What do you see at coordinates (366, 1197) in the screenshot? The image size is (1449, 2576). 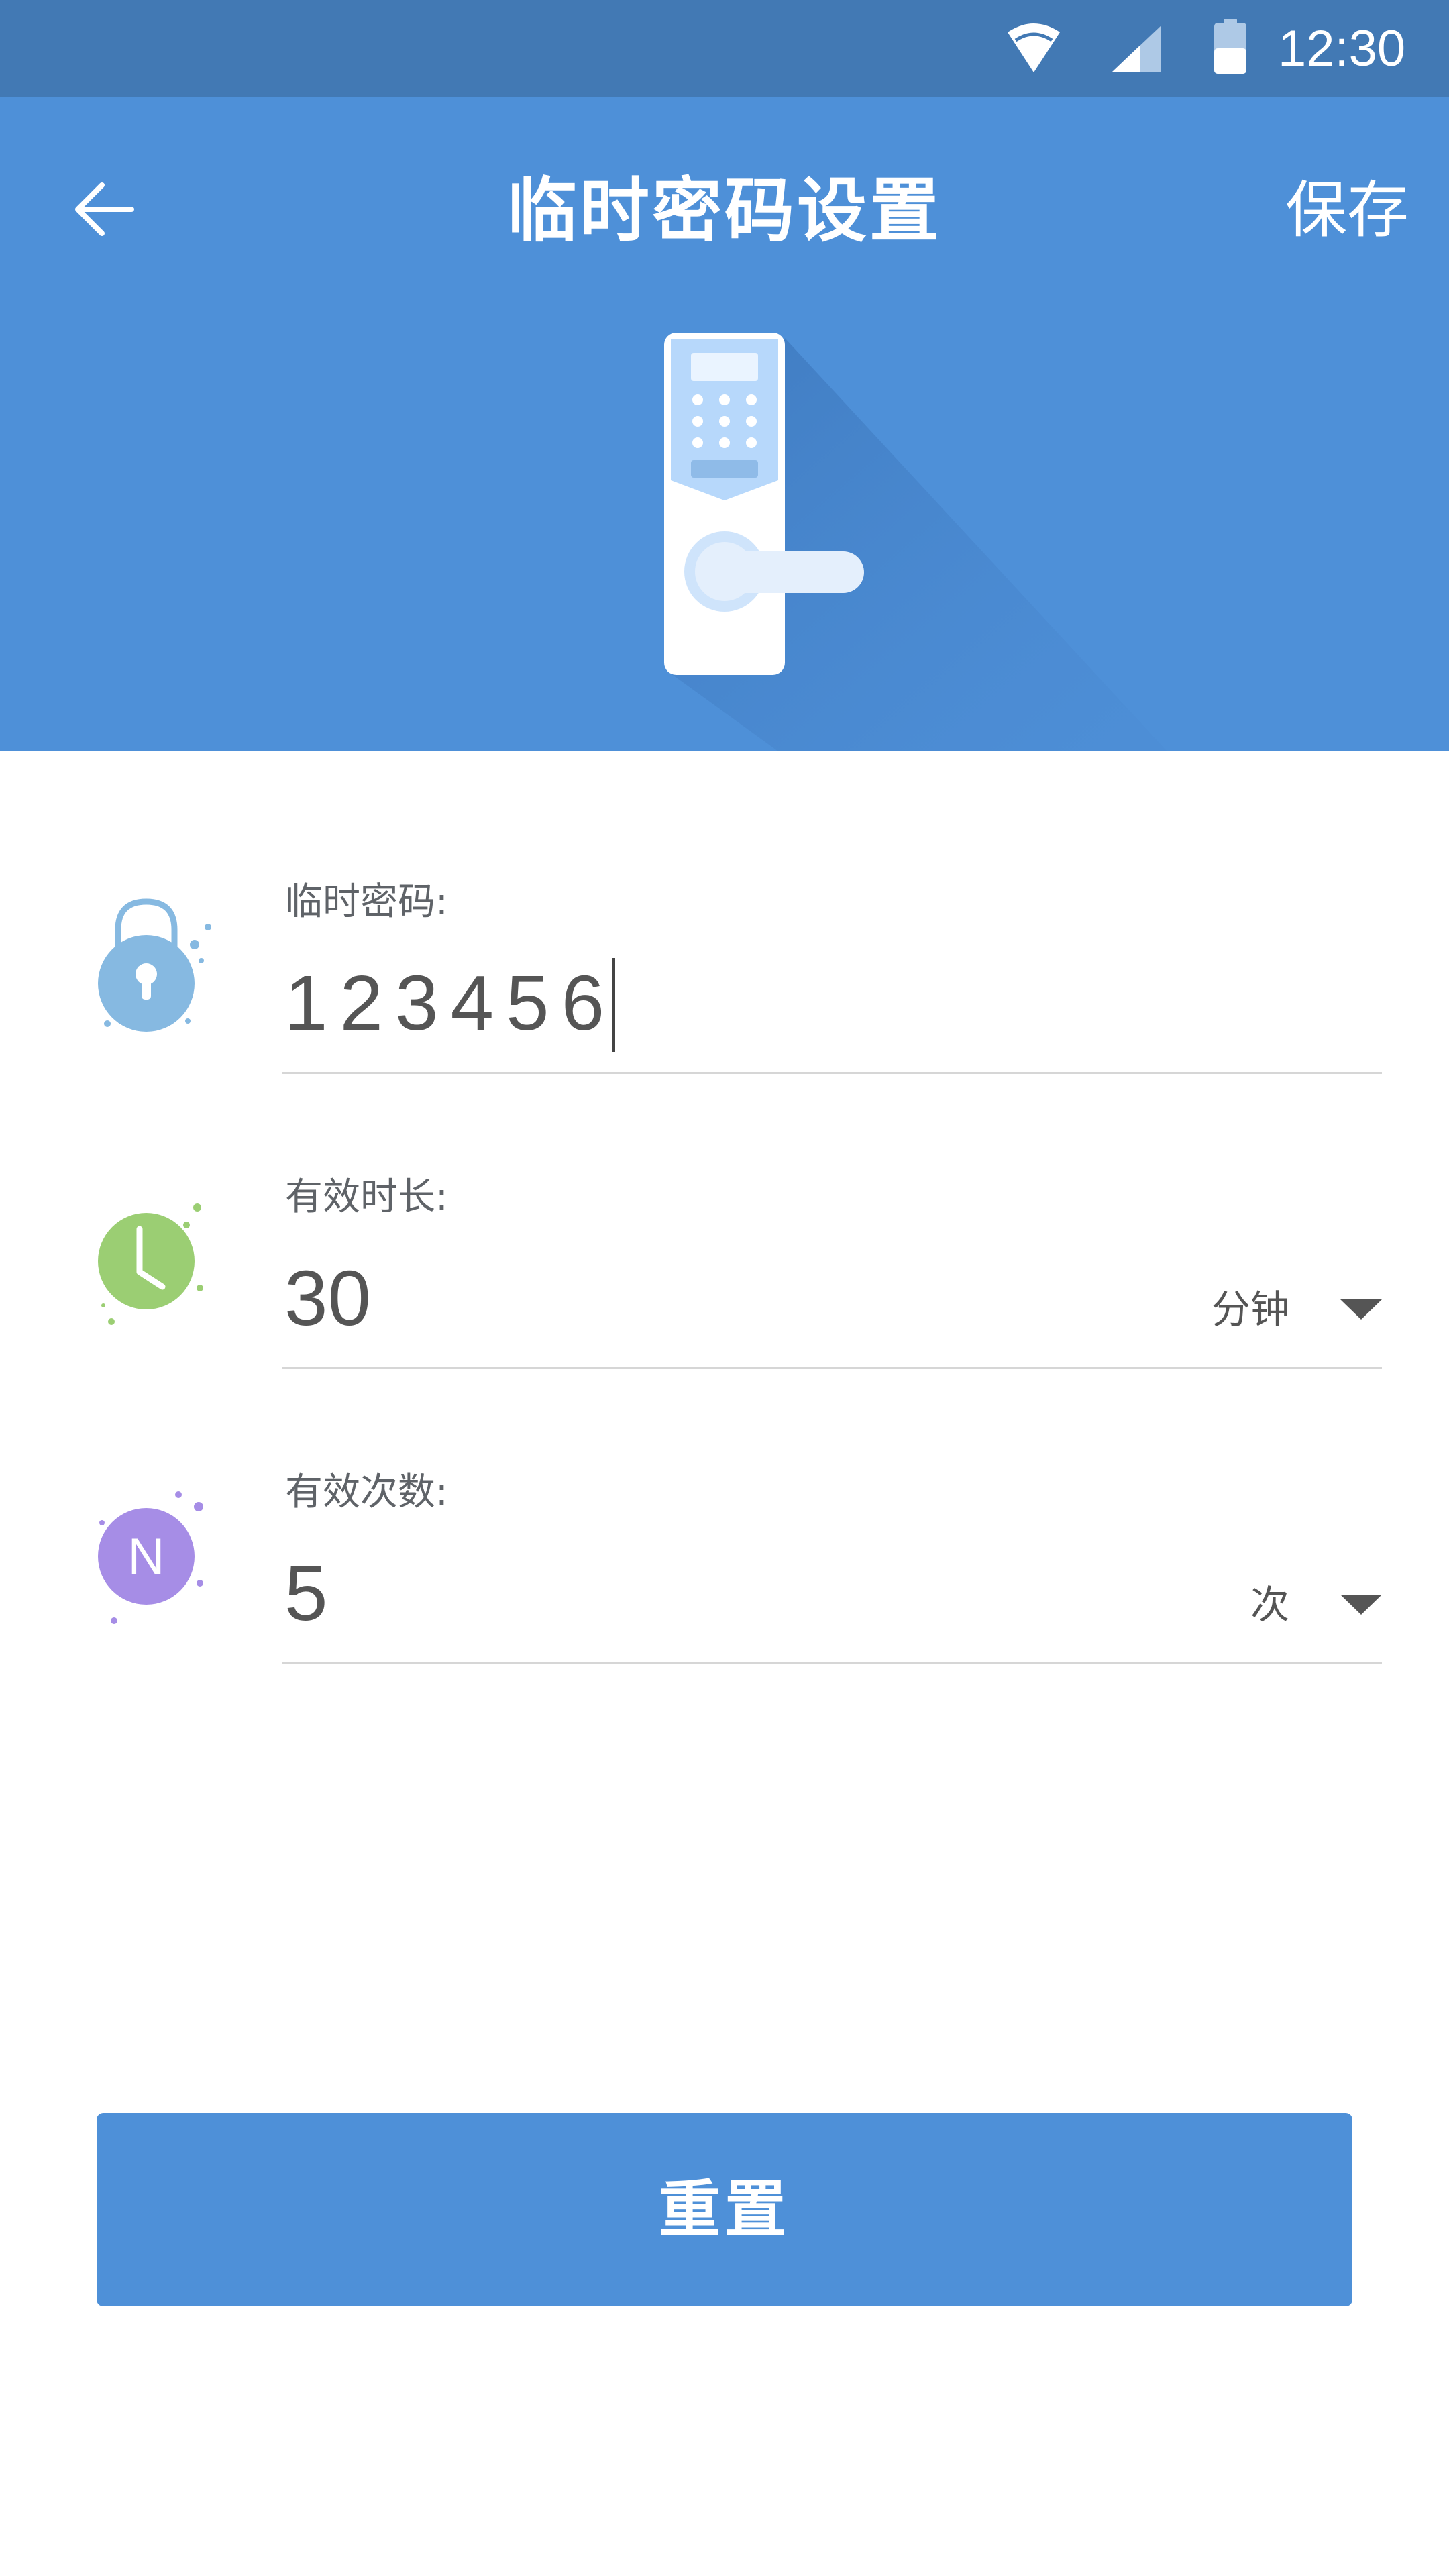 I see `duration-label: 有效时长:` at bounding box center [366, 1197].